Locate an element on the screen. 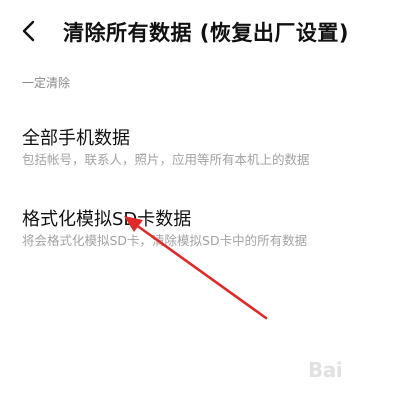 This screenshot has width=403, height=400. list-item-format-sd-card: 格式化模拟SD卡数据 将会格式化模拟SD卡，清除模拟SD卡中的所有数据 is located at coordinates (201, 227).